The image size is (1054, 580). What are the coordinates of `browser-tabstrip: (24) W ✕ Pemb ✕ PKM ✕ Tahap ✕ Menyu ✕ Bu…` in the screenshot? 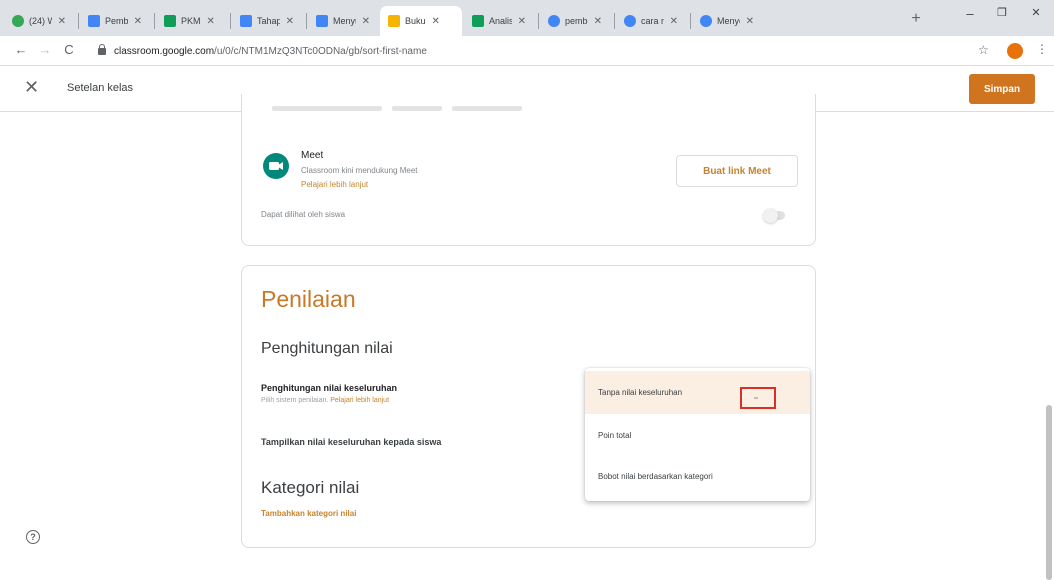 It's located at (527, 18).